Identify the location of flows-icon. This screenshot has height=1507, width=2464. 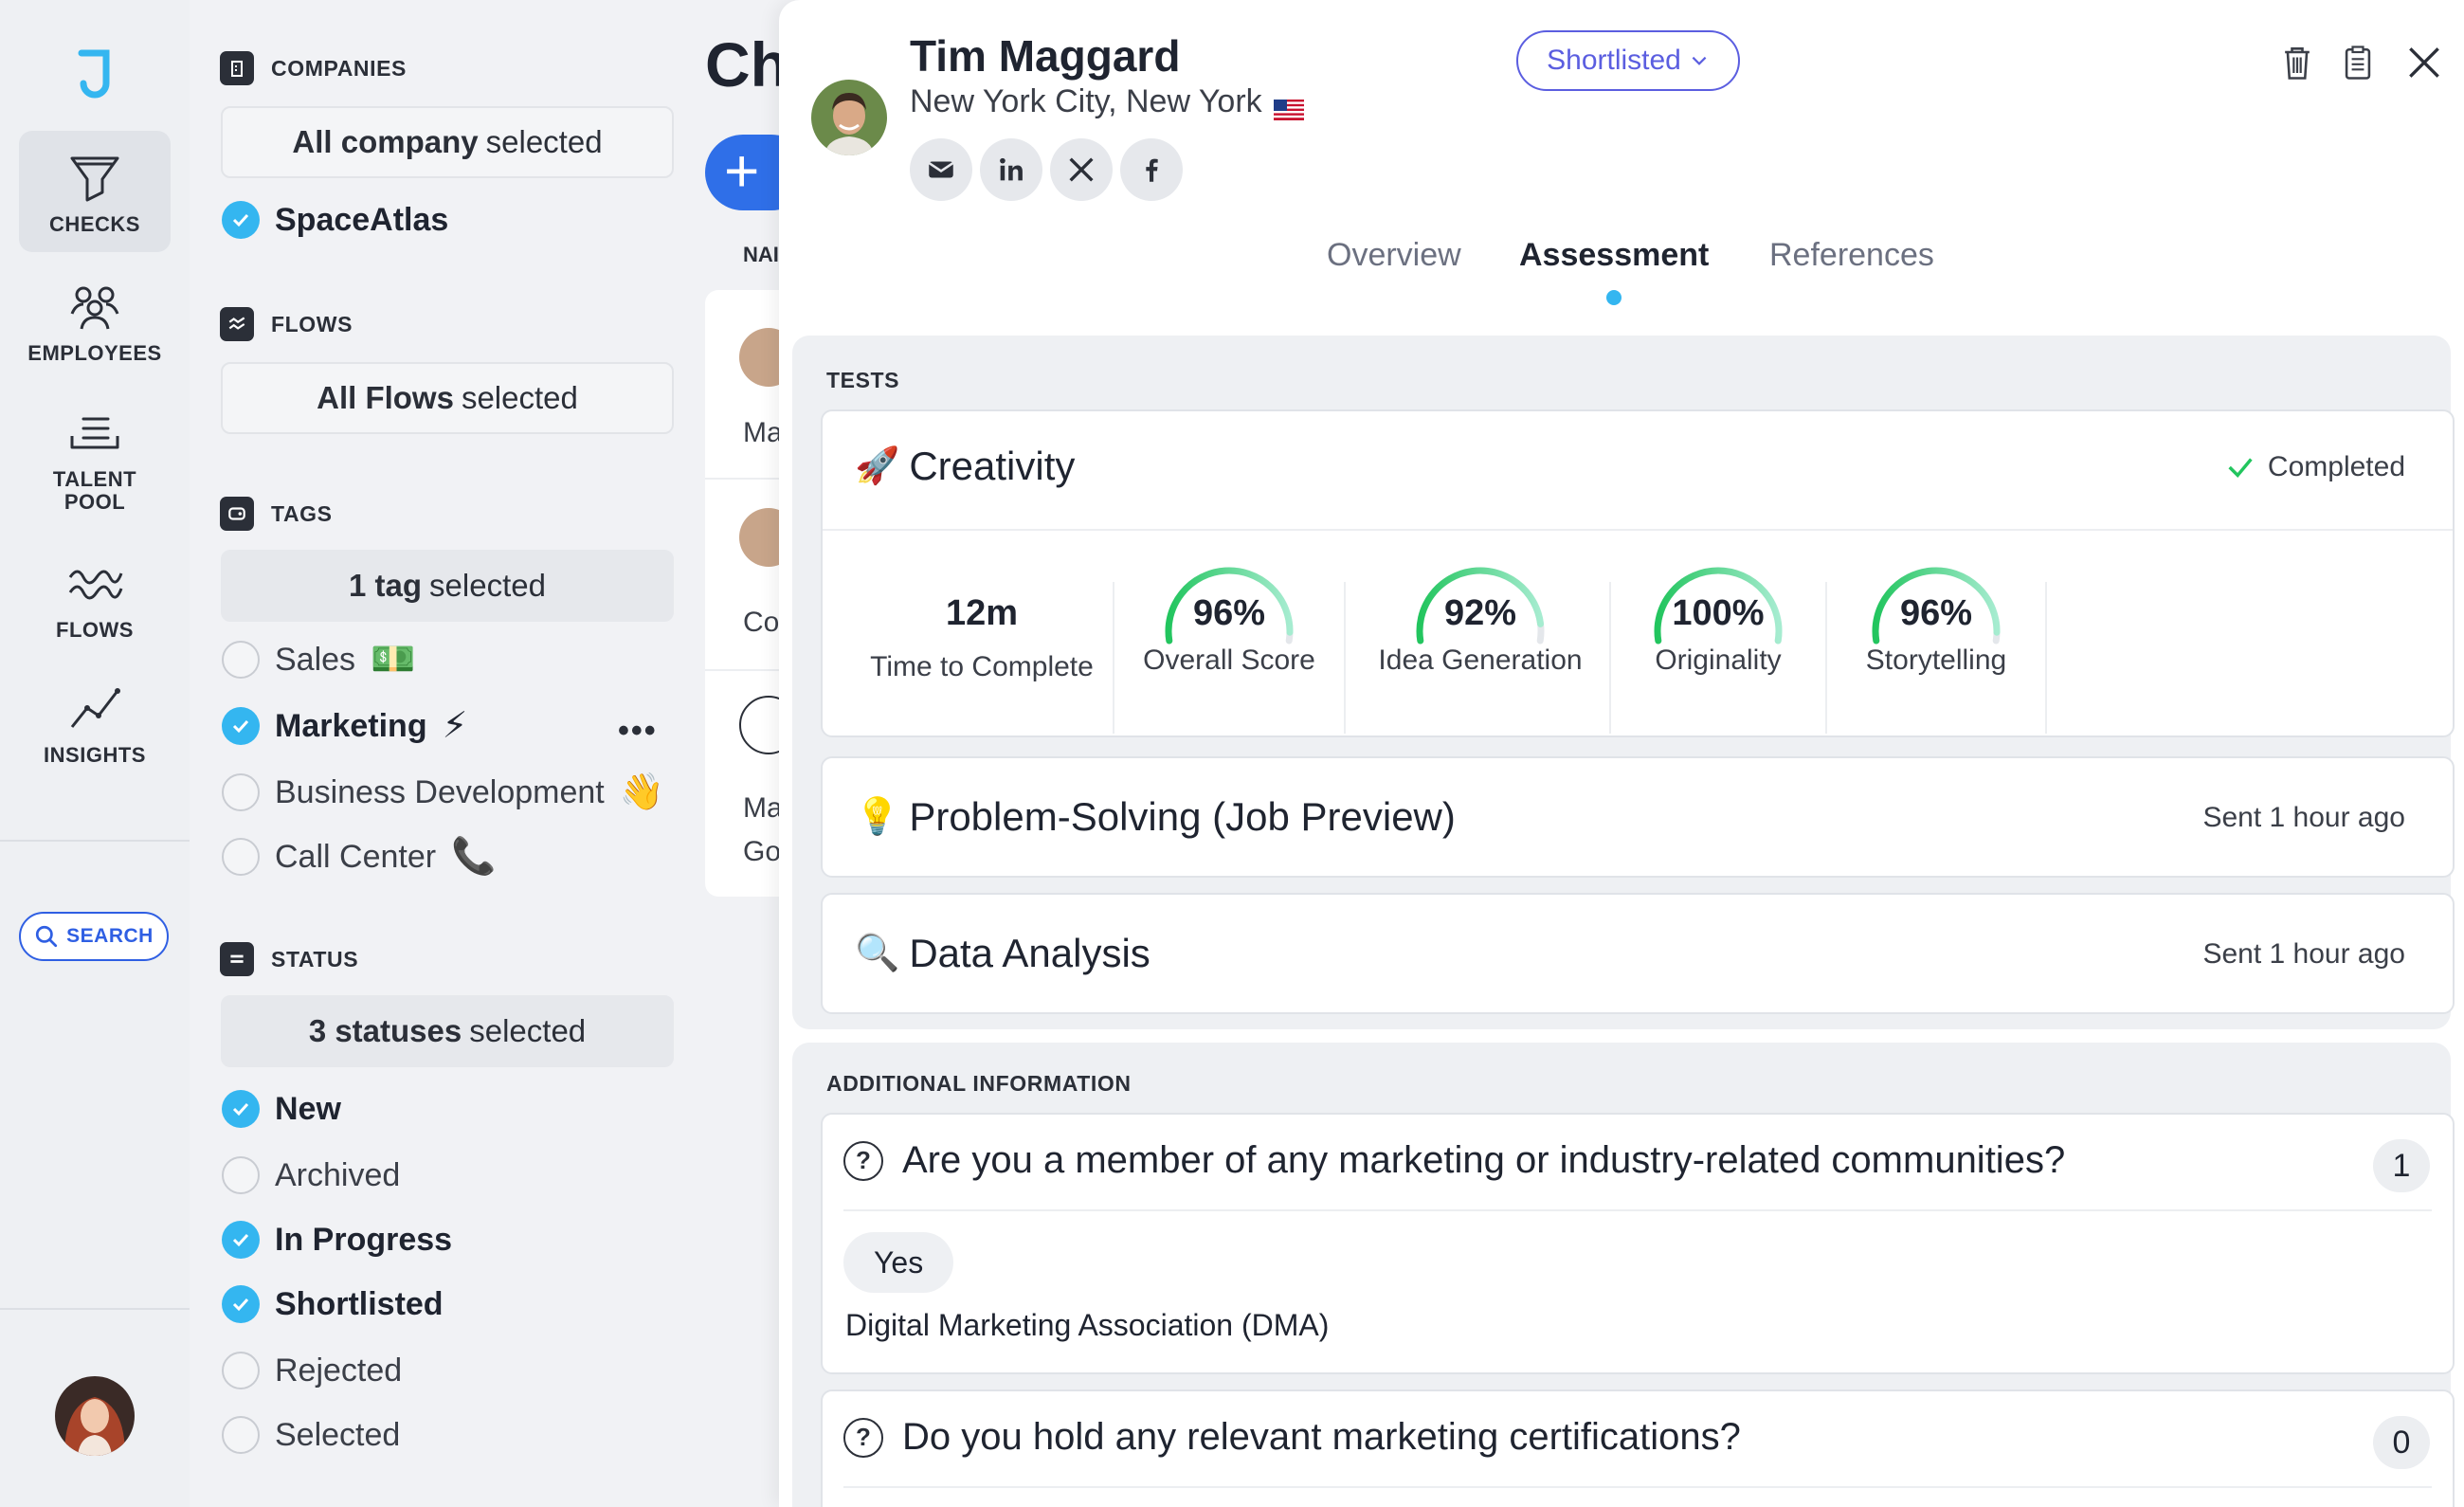
(237, 324).